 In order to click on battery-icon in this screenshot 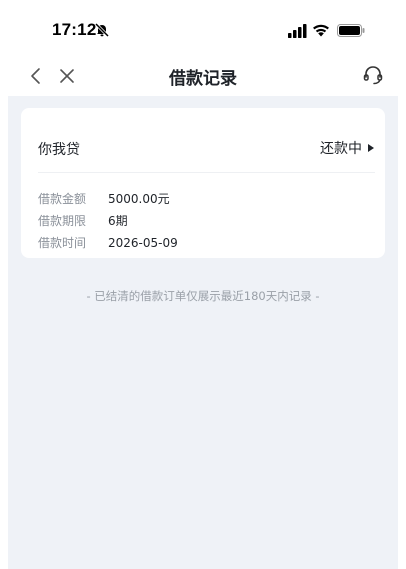, I will do `click(351, 30)`.